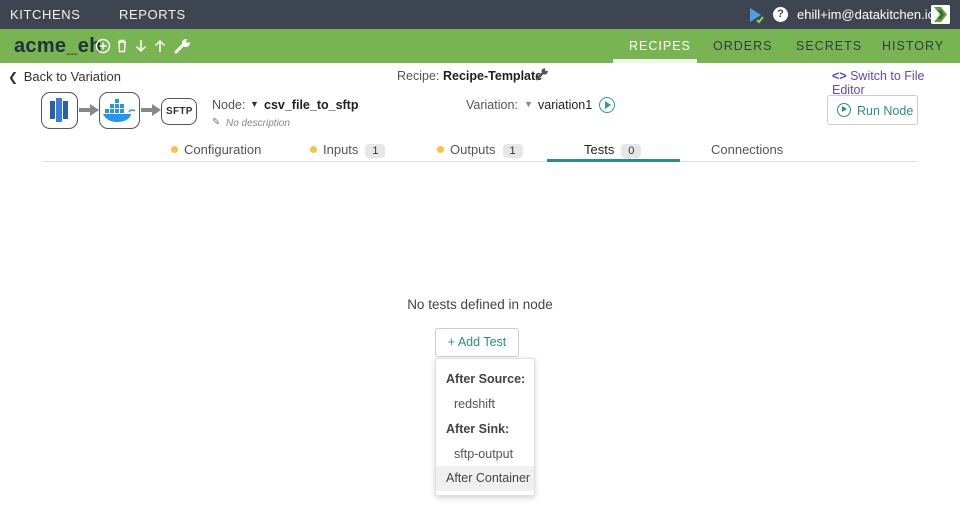 The width and height of the screenshot is (960, 521). I want to click on empty-tests-message: No tests defined in node, so click(480, 304).